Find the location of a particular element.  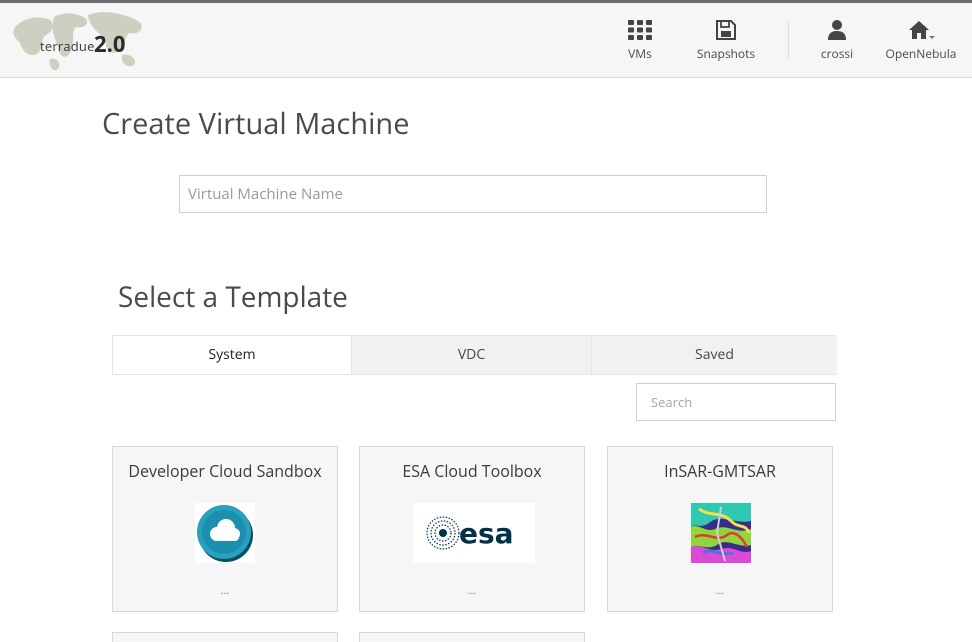

nav-snapshots: Snapshots is located at coordinates (726, 40).